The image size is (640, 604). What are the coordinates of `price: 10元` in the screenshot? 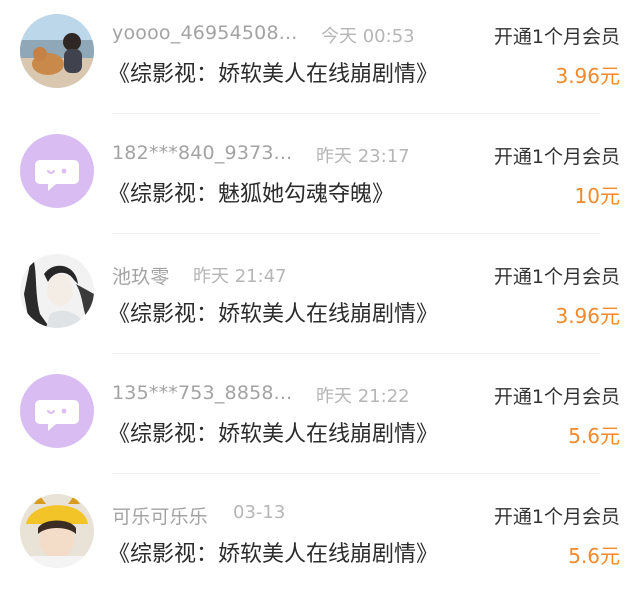 It's located at (597, 196).